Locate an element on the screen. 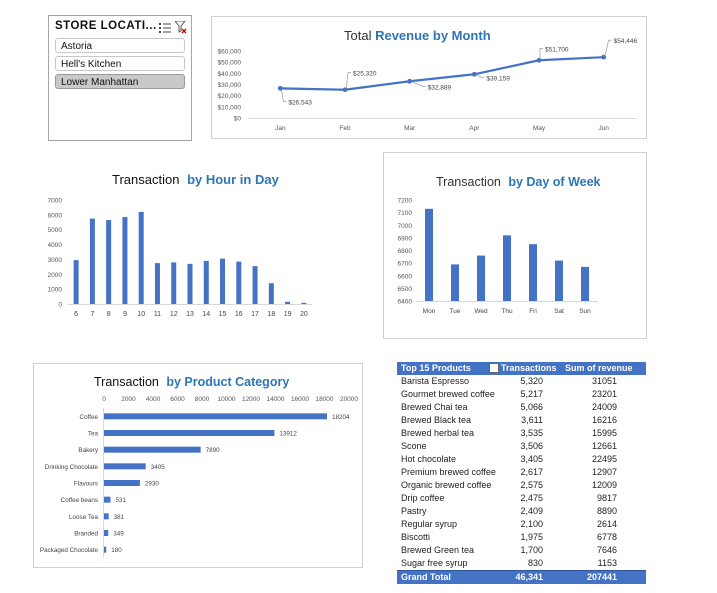 Image resolution: width=717 pixels, height=593 pixels. table-row: Organic brewed coffee 2,575 12009 is located at coordinates (521, 485).